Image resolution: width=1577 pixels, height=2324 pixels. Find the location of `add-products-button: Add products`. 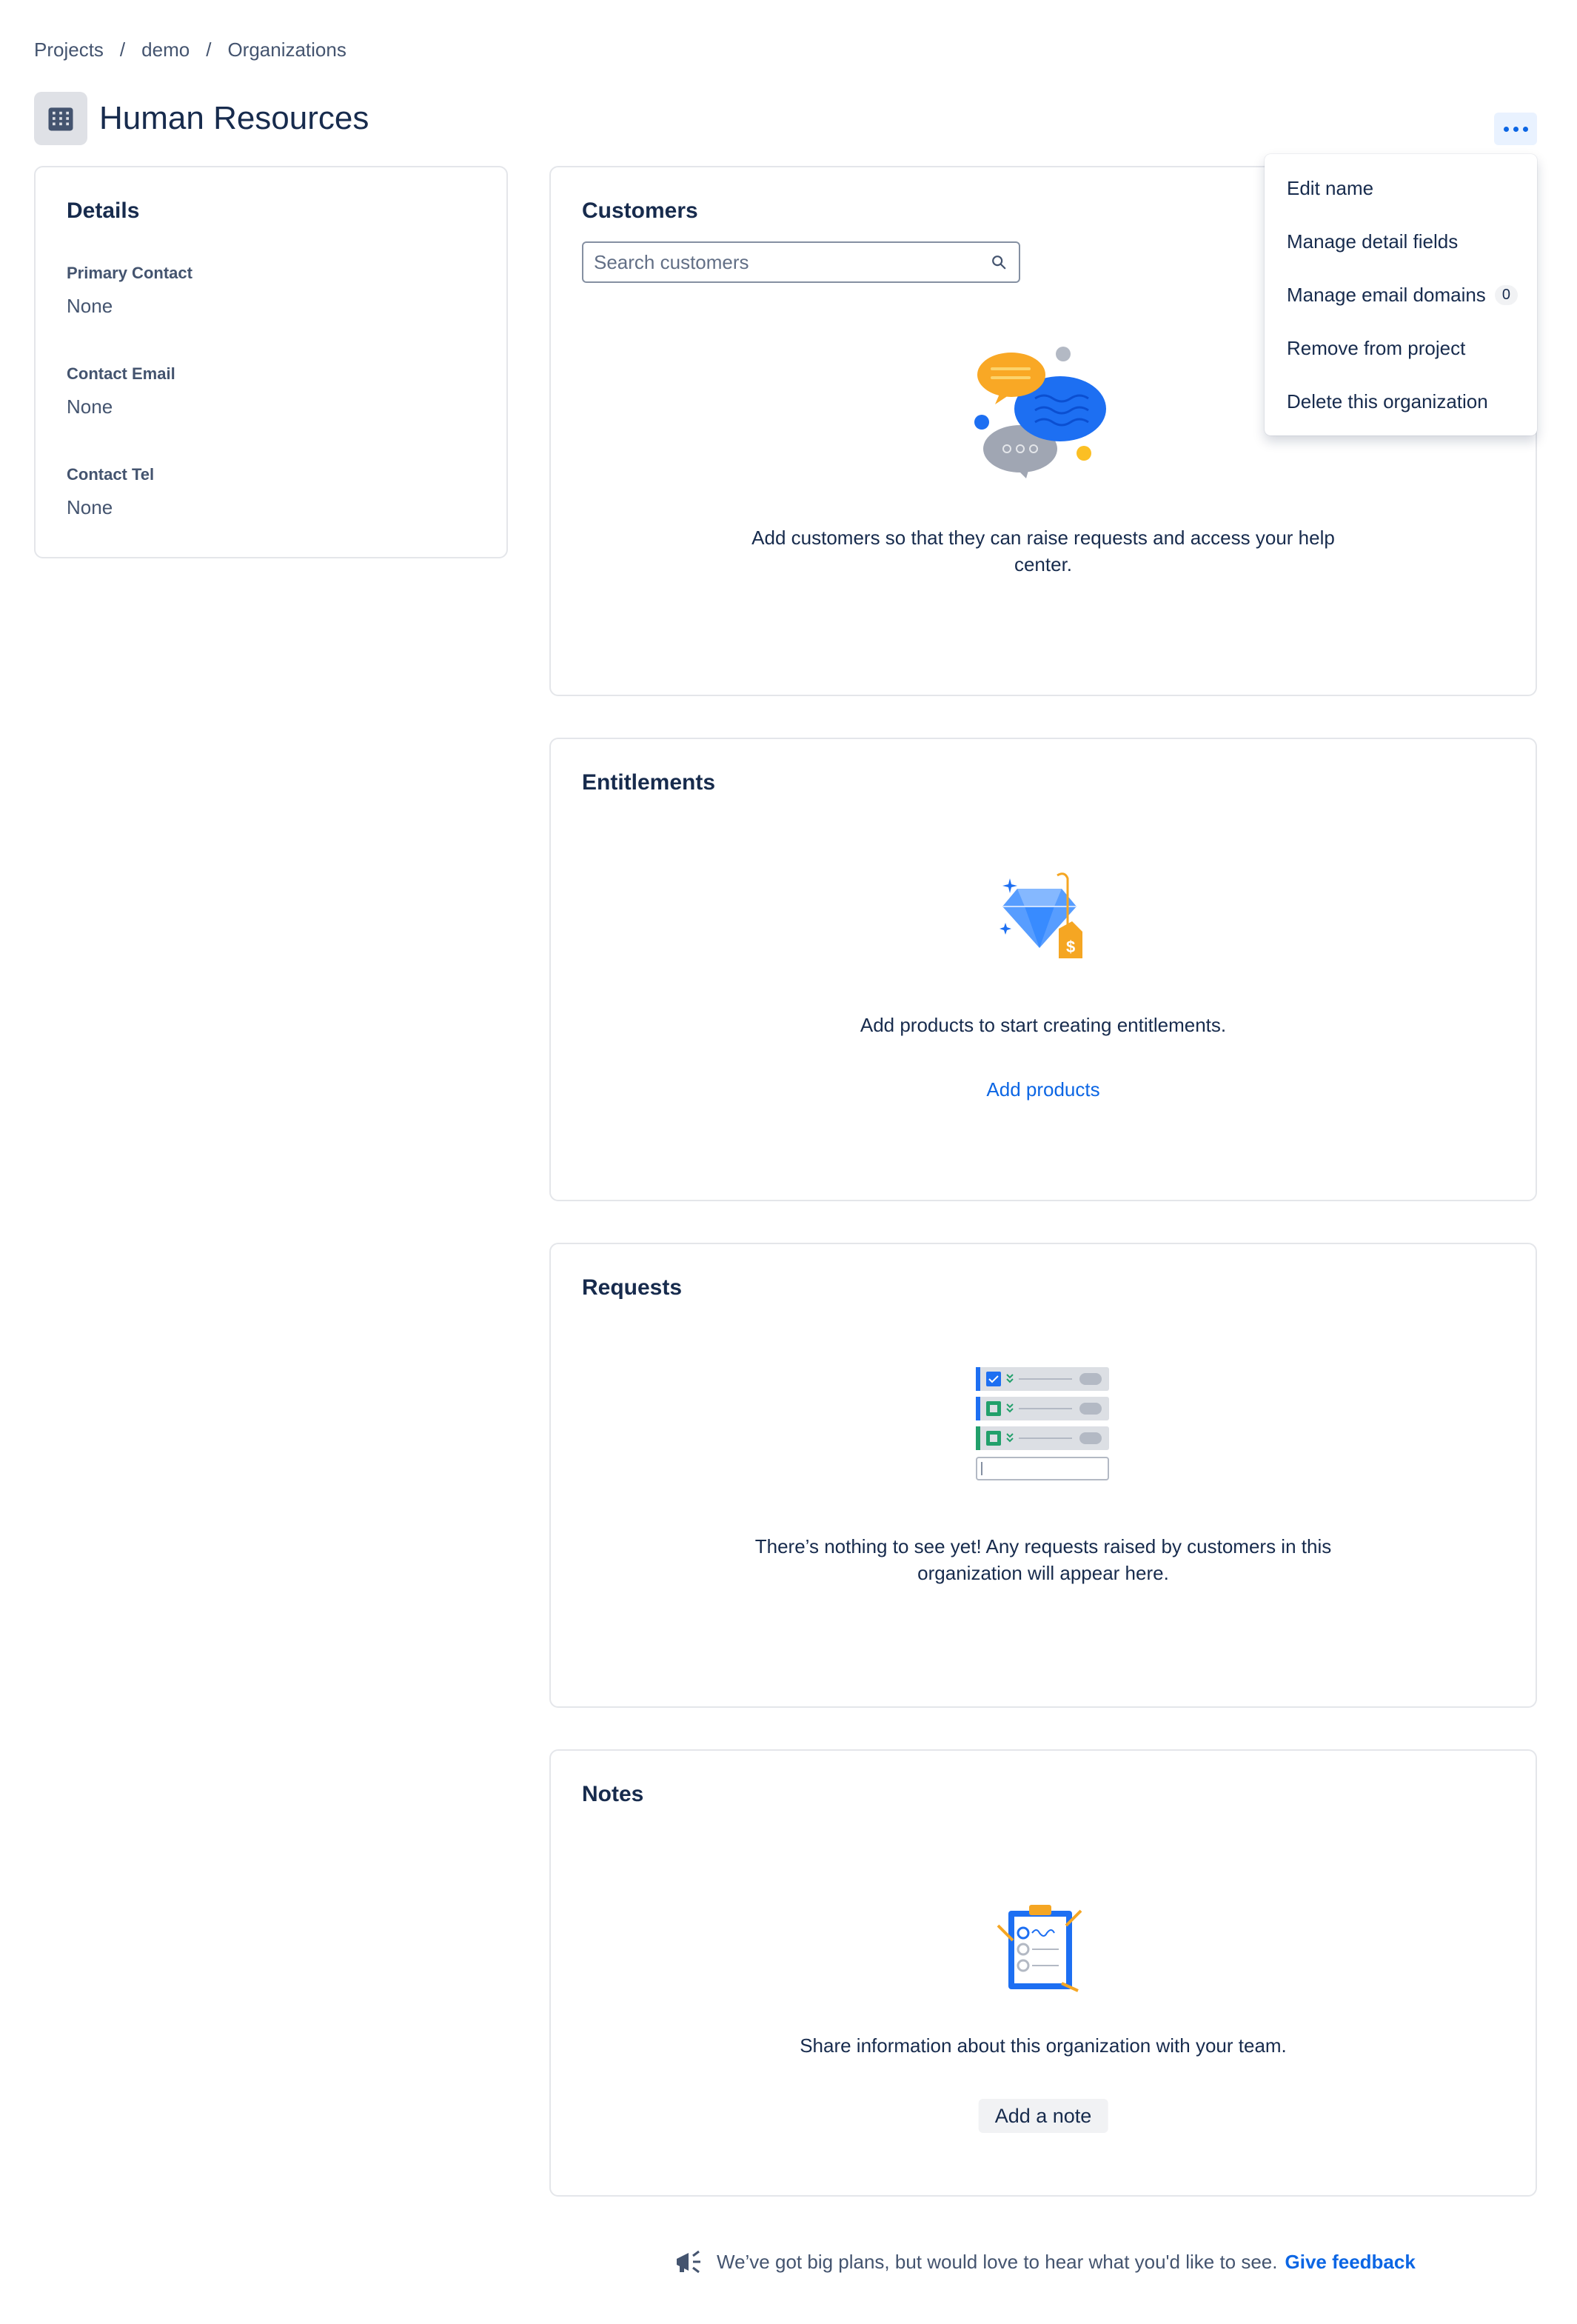

add-products-button: Add products is located at coordinates (1042, 1089).